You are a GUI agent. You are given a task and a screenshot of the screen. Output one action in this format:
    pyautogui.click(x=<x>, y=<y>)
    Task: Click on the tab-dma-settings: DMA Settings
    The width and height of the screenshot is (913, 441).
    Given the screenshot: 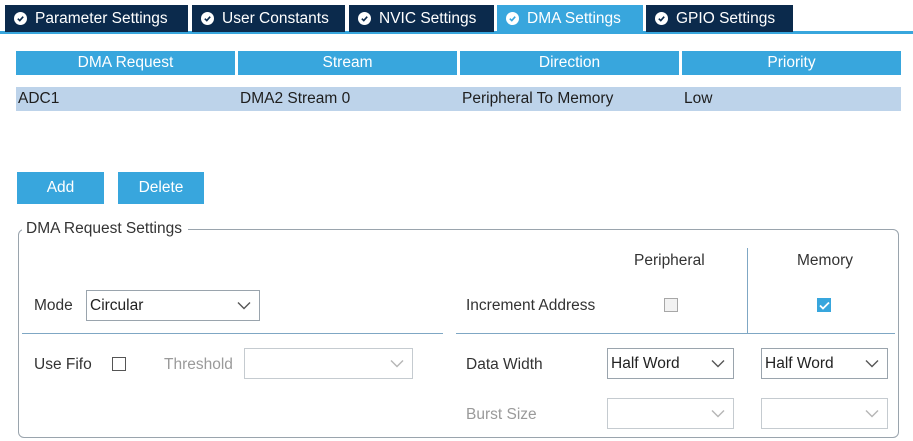 What is the action you would take?
    pyautogui.click(x=570, y=18)
    